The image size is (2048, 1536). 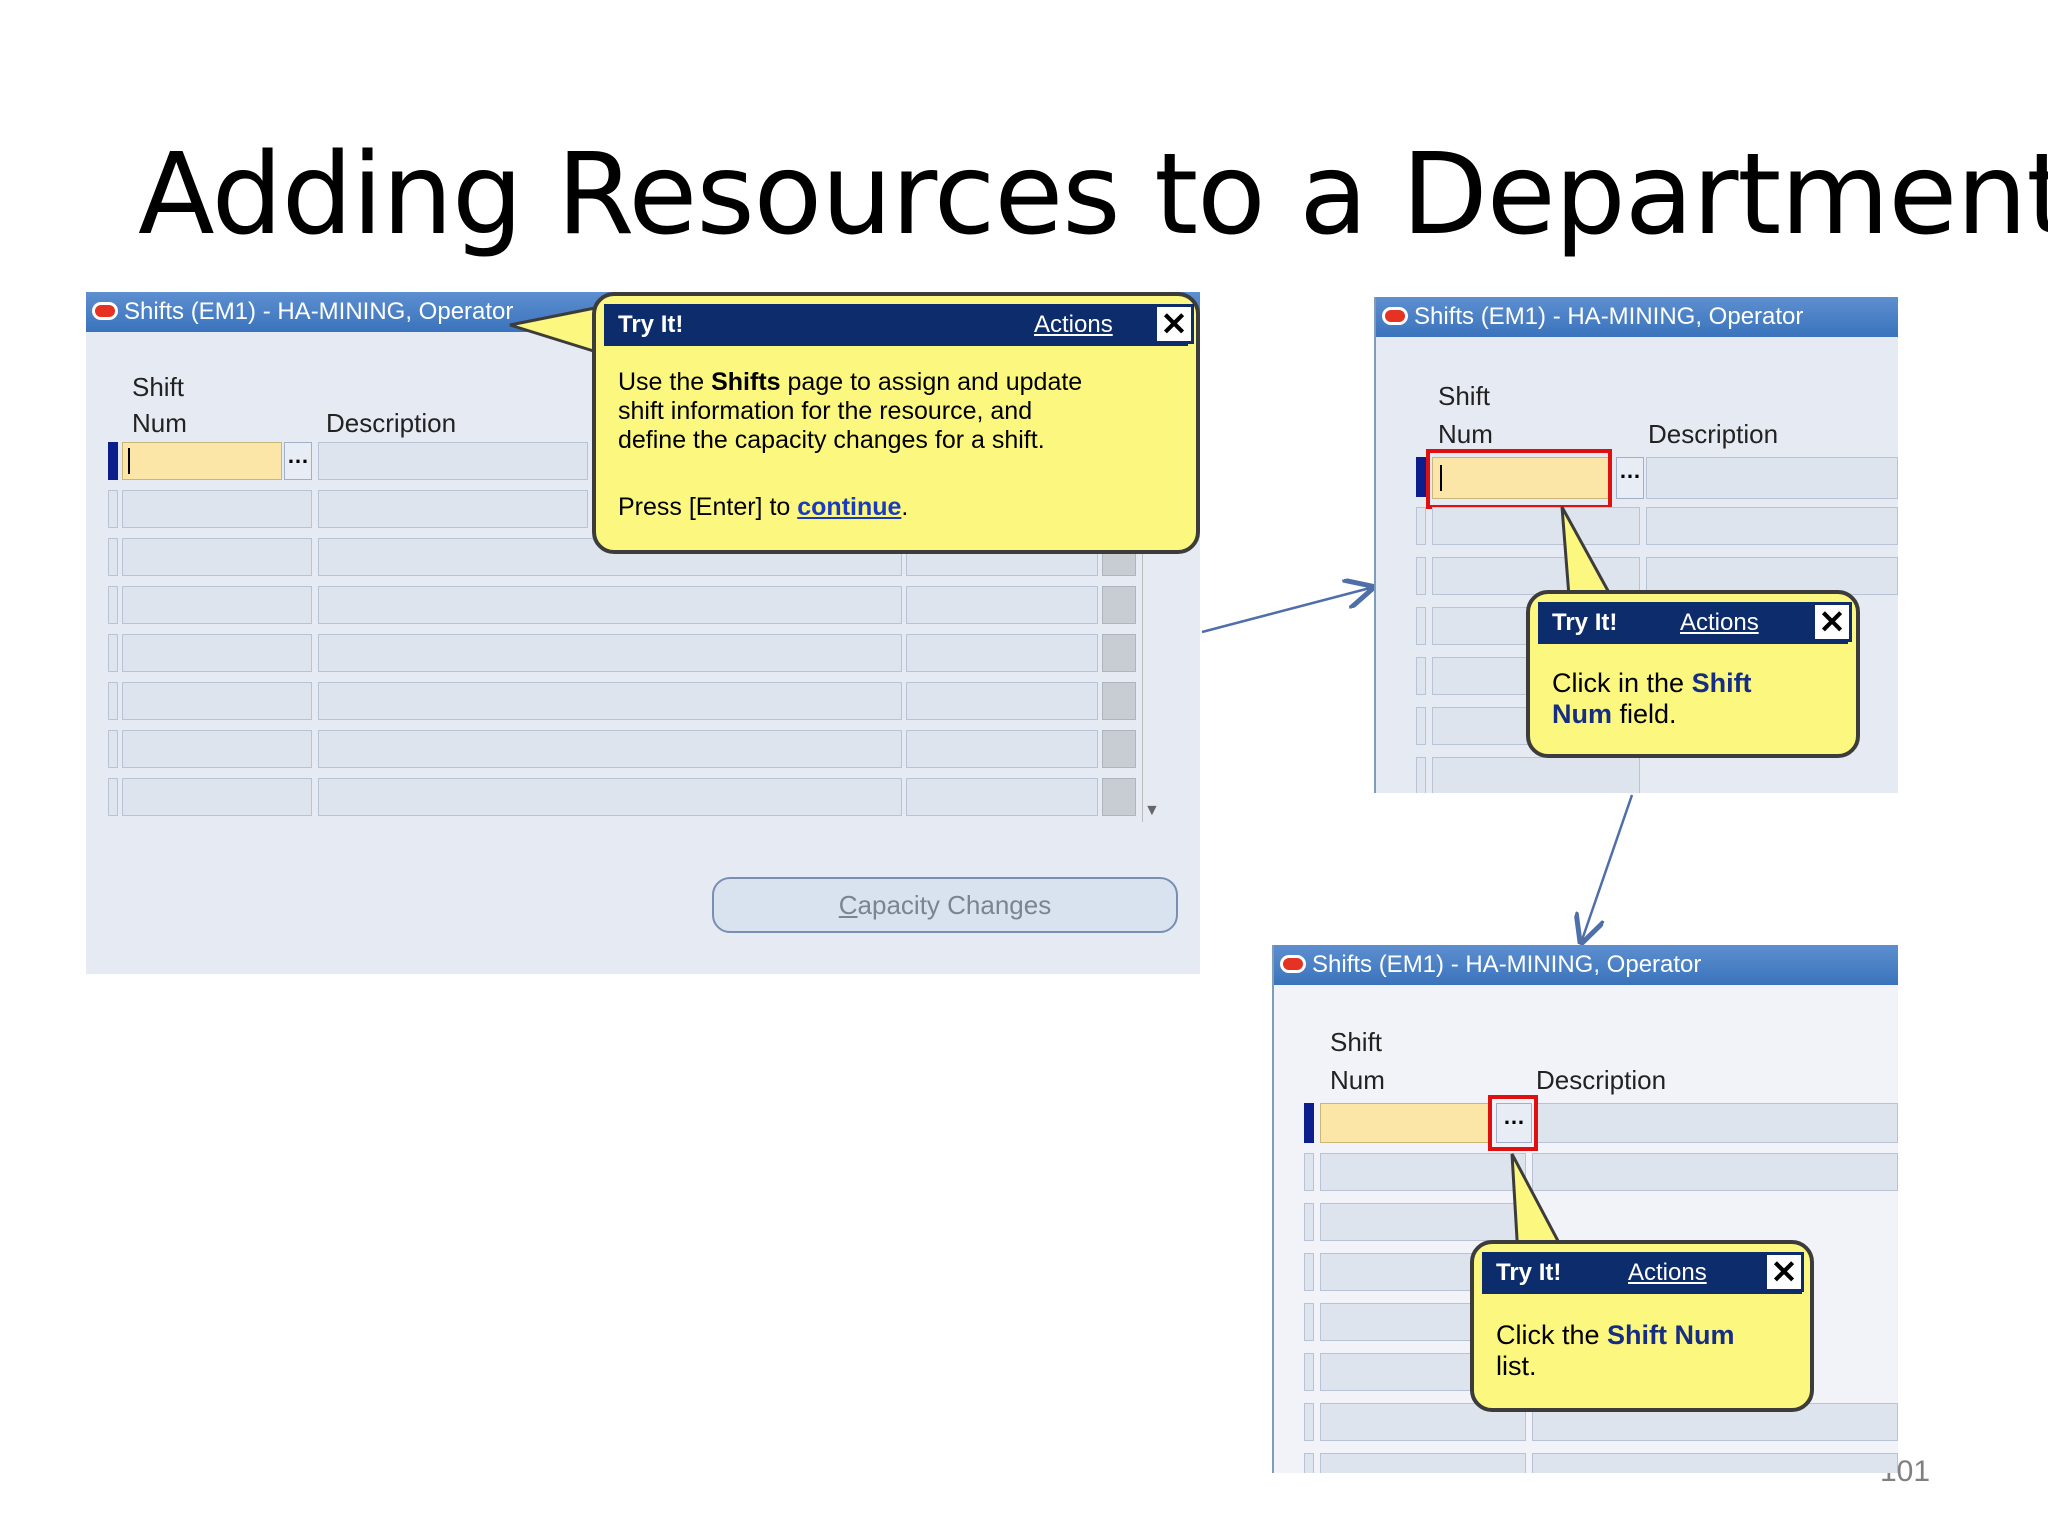 I want to click on text: field., so click(x=1644, y=714).